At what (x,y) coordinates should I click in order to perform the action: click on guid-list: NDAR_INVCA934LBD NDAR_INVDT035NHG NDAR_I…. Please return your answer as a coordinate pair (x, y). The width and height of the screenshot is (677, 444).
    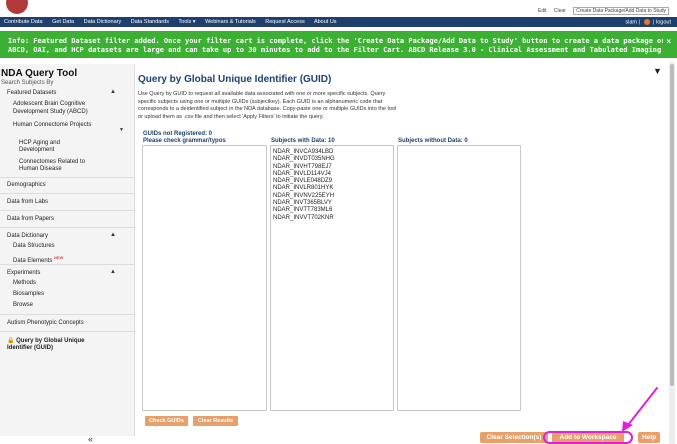
    Looking at the image, I should click on (304, 185).